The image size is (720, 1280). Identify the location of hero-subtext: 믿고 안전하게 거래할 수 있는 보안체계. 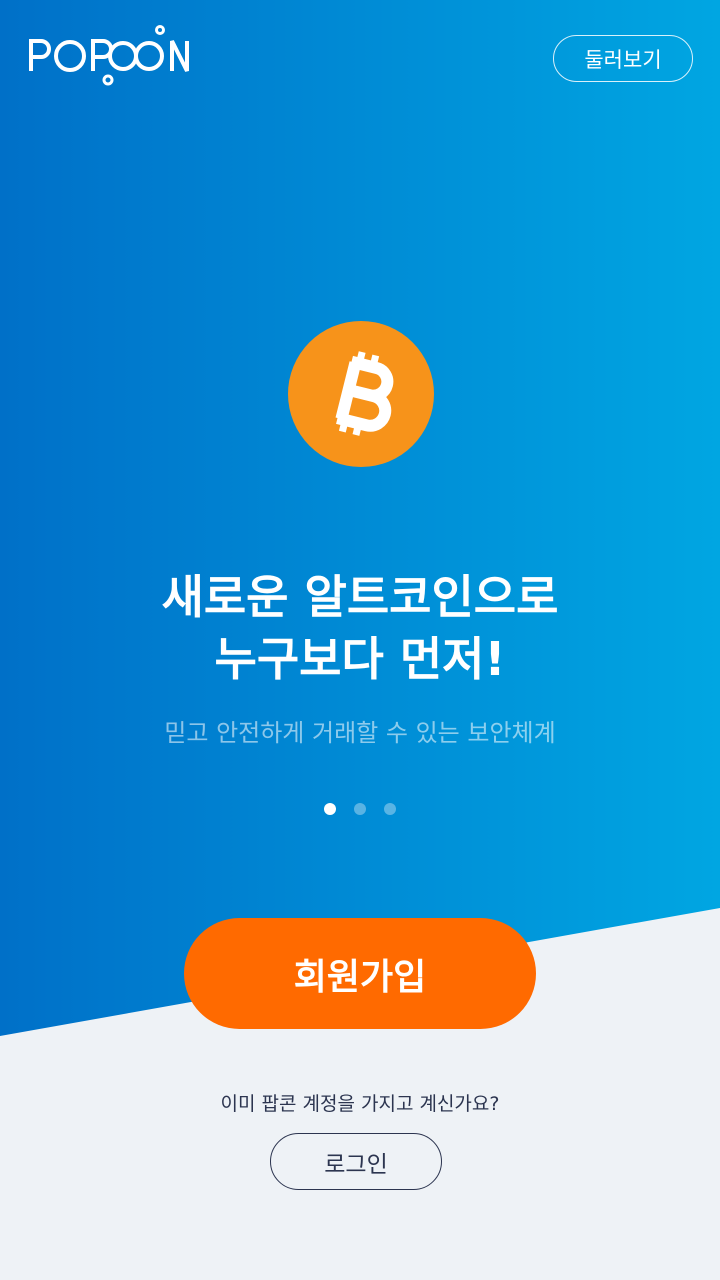
(360, 733).